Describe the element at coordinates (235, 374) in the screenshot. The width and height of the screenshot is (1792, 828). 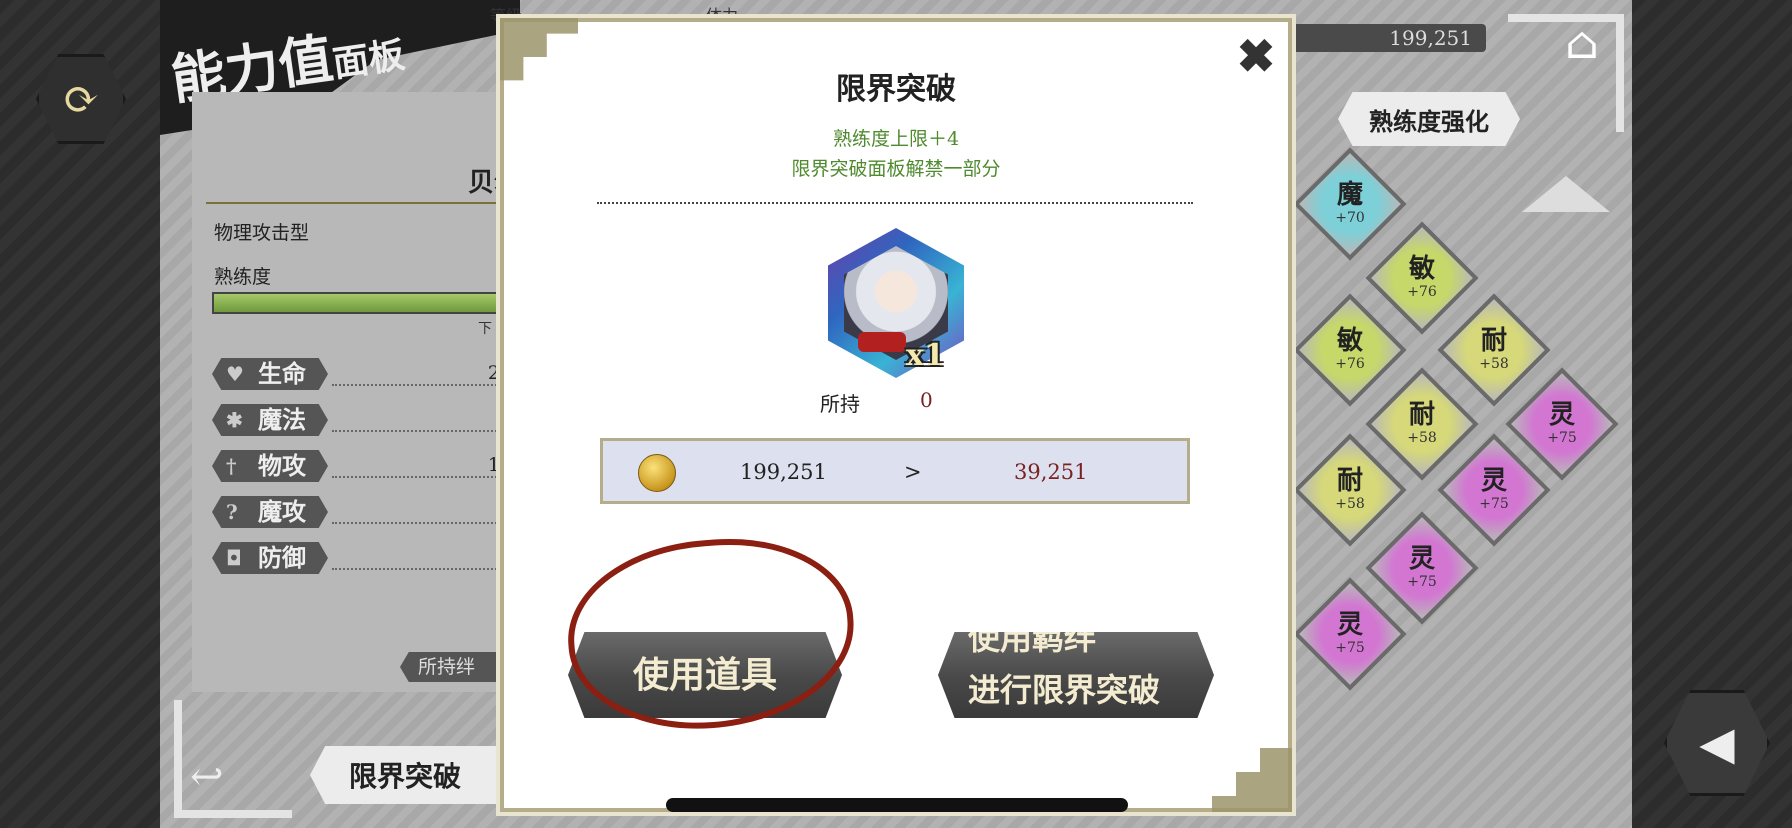
I see `heart-icon: ♥` at that location.